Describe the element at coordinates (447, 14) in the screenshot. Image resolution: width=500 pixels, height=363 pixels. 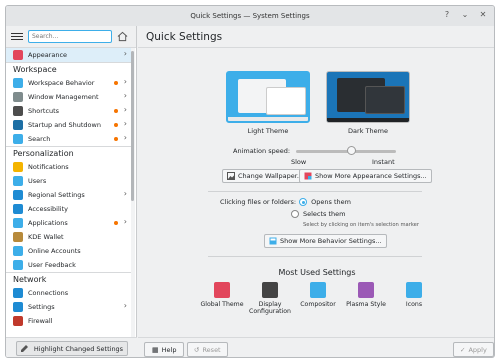
I see `help-icon: ?` at that location.